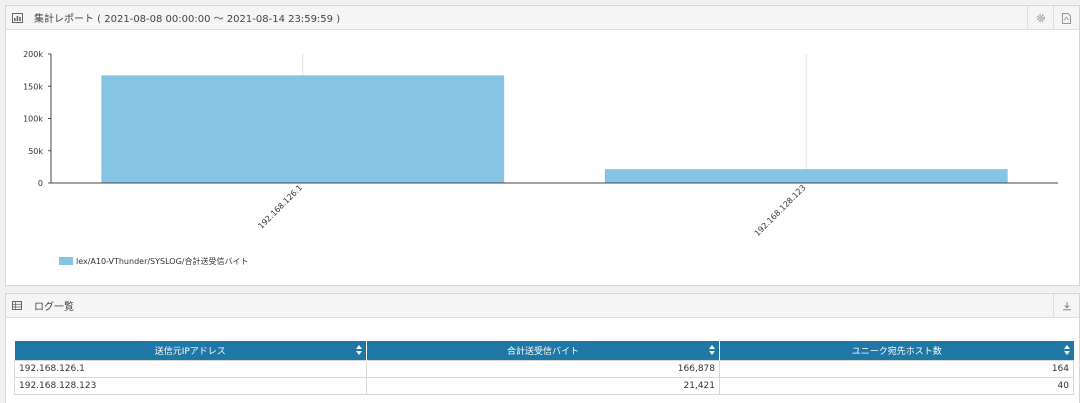 This screenshot has width=1080, height=403. What do you see at coordinates (35, 151) in the screenshot?
I see `y-tick-label: 50k` at bounding box center [35, 151].